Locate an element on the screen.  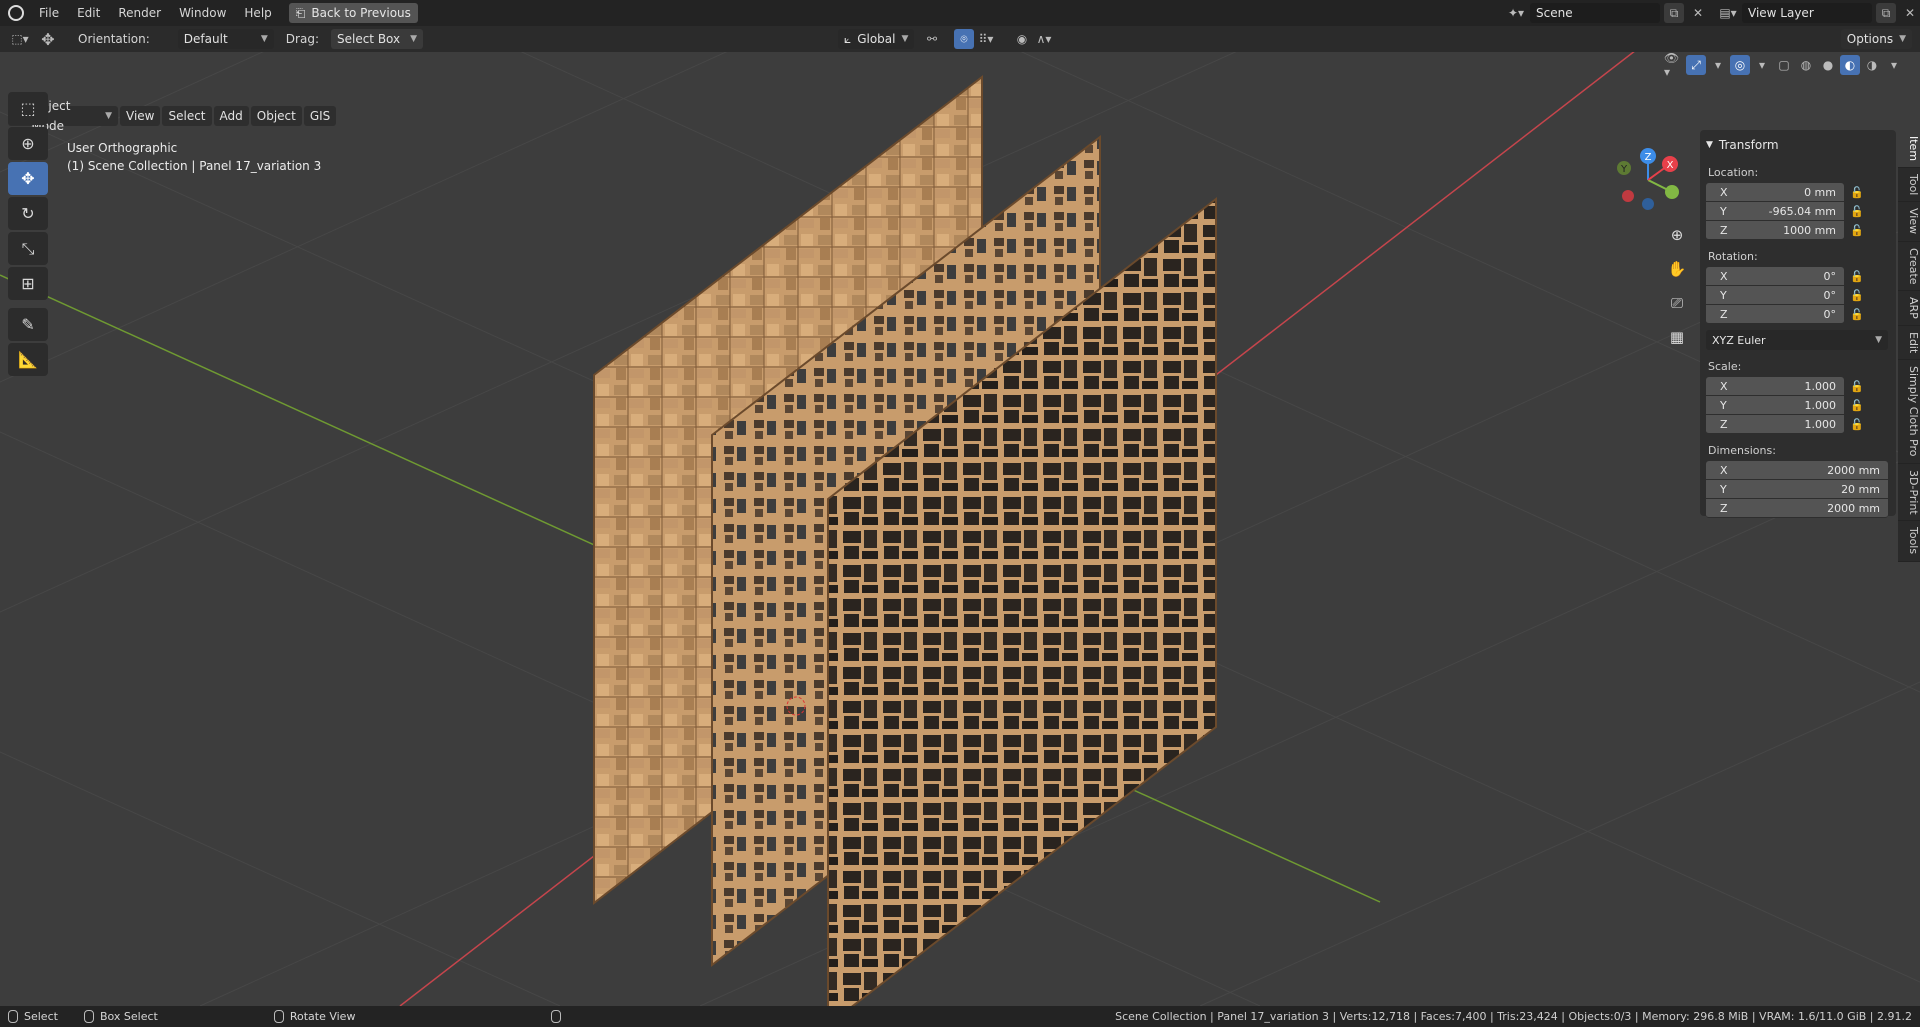
scene-name: Scene is located at coordinates (1554, 13).